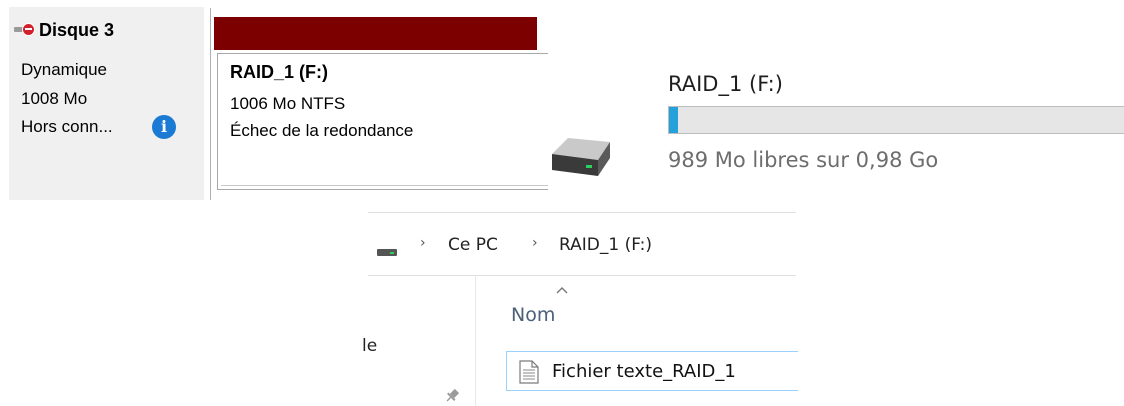 This screenshot has height=406, width=1124. What do you see at coordinates (475, 340) in the screenshot?
I see `pane-divider` at bounding box center [475, 340].